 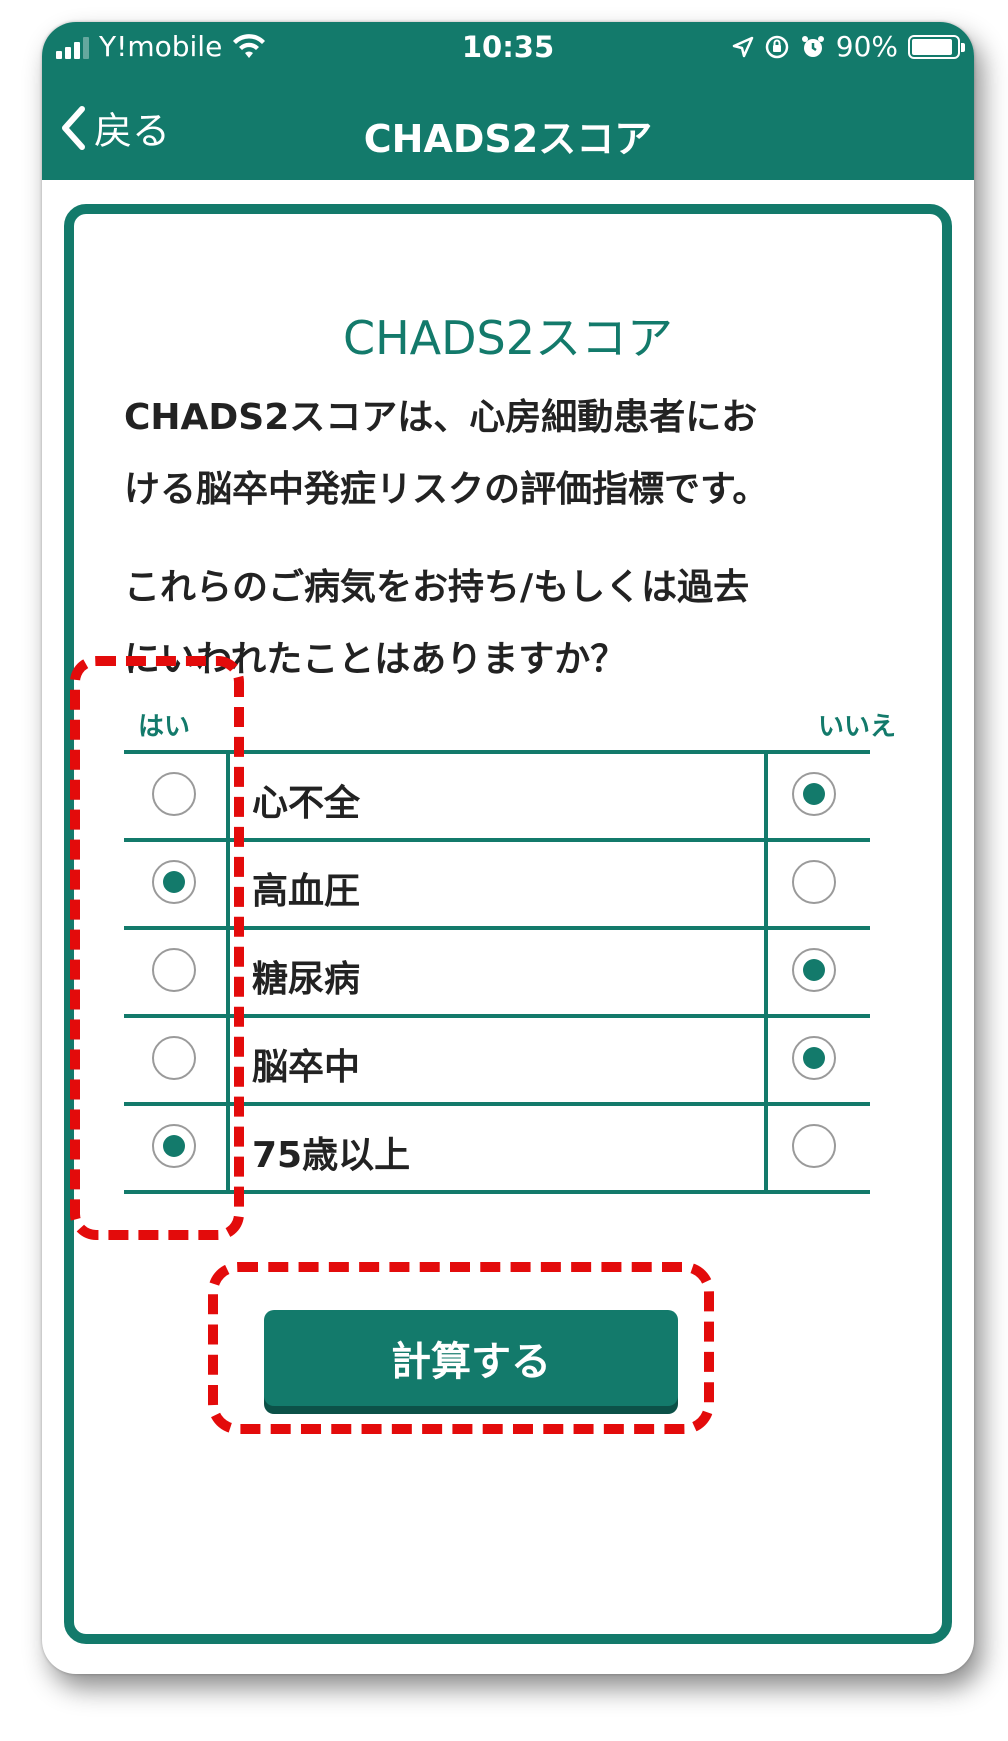 I want to click on top-bar: Y!mobile 10:35 90% 戻る CHADS2スコア, so click(x=508, y=101).